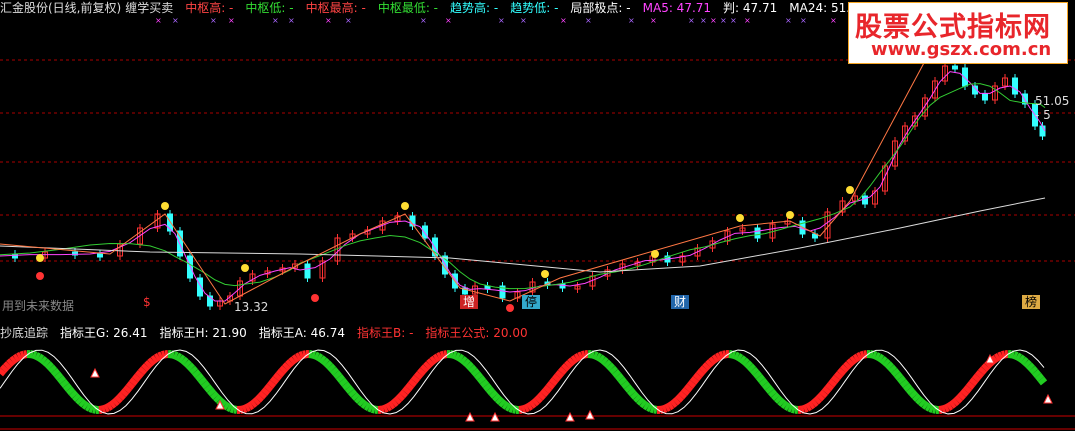 The width and height of the screenshot is (1075, 431). I want to click on header-item-7: MA5: 47.71, so click(677, 8).